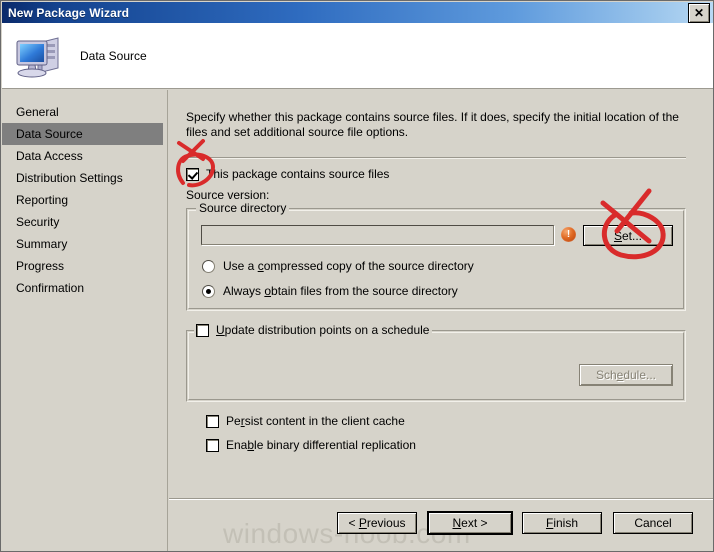 This screenshot has height=552, width=714. Describe the element at coordinates (243, 208) in the screenshot. I see `source-directory-group-label: Source directory` at that location.